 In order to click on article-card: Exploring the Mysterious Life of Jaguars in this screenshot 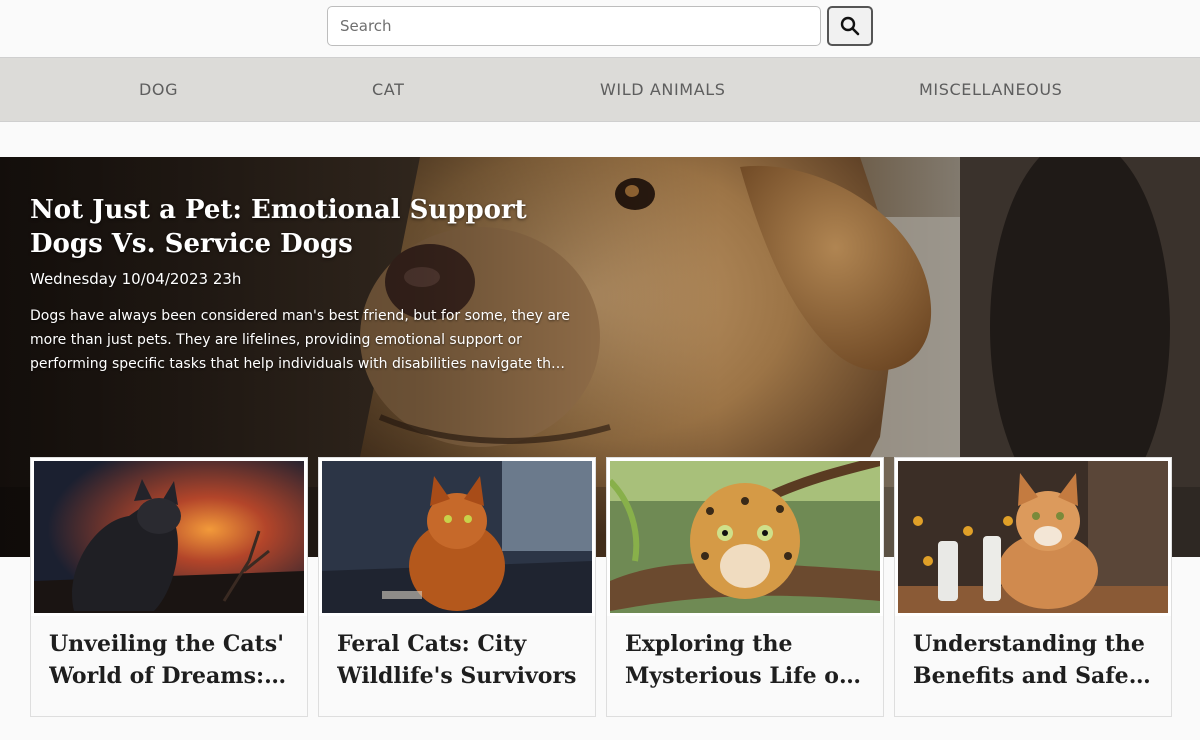, I will do `click(745, 587)`.